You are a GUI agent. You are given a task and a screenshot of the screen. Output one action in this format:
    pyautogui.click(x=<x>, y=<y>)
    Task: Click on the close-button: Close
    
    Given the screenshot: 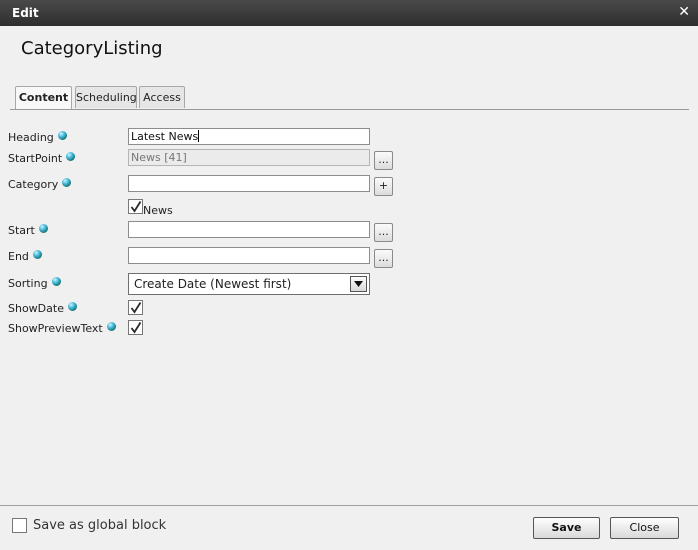 What is the action you would take?
    pyautogui.click(x=644, y=528)
    